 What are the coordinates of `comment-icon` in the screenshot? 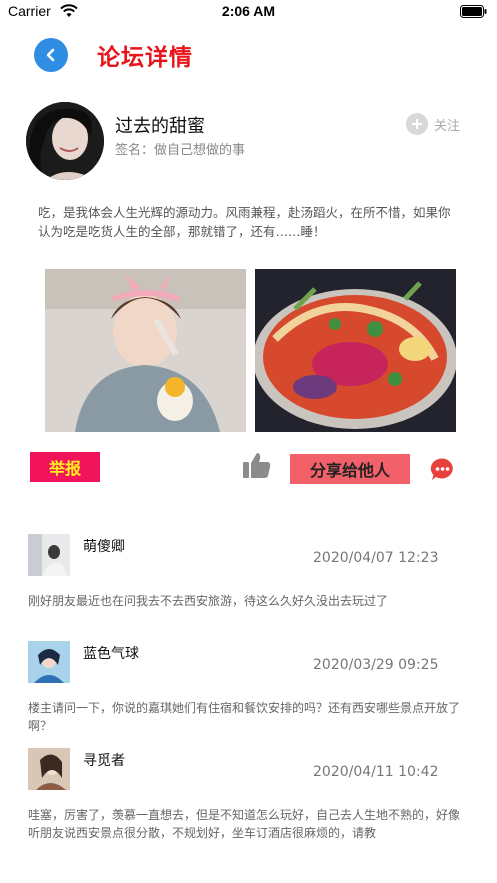 It's located at (442, 469).